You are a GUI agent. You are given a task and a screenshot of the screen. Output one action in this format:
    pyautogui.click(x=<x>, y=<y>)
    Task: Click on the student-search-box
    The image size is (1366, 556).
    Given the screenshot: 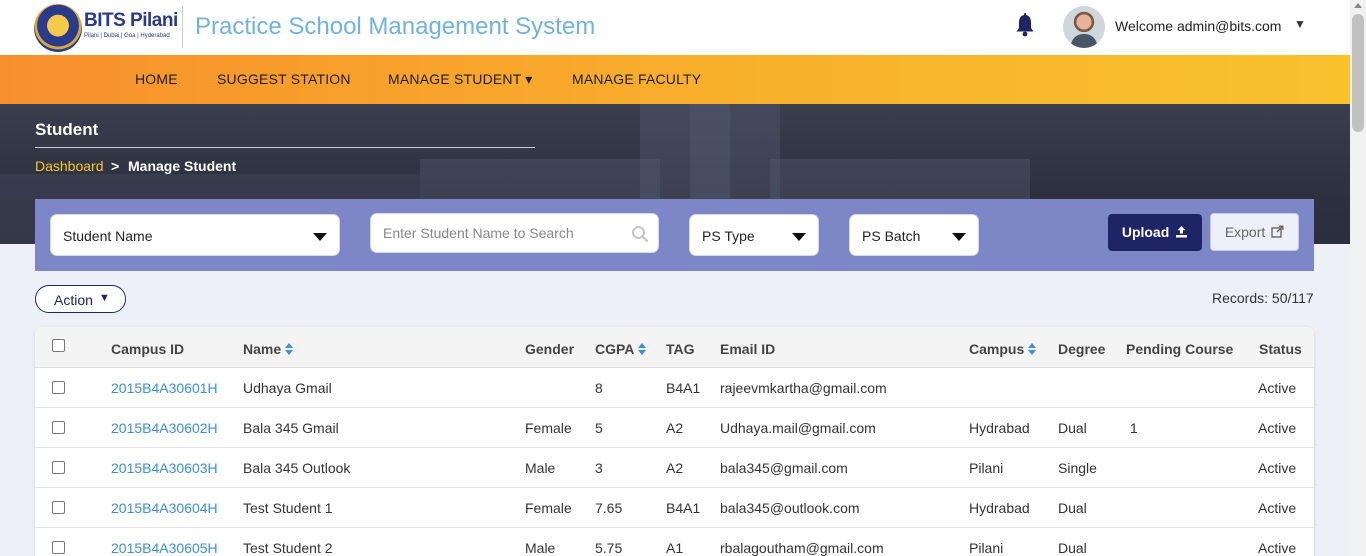 What is the action you would take?
    pyautogui.click(x=514, y=233)
    